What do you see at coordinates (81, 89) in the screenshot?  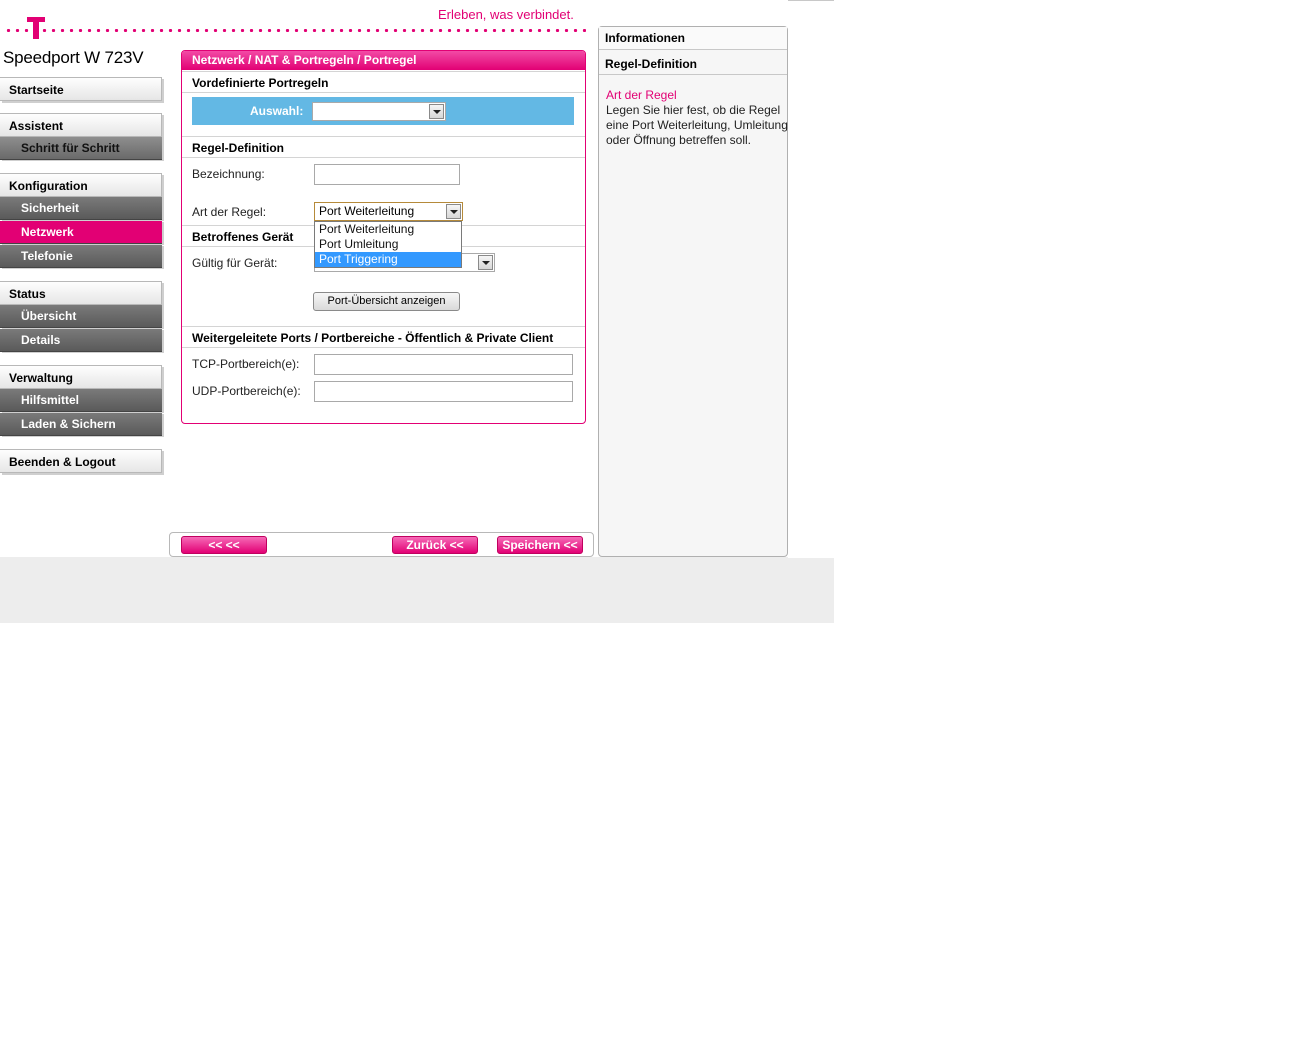 I see `nav-startseite: Startseite` at bounding box center [81, 89].